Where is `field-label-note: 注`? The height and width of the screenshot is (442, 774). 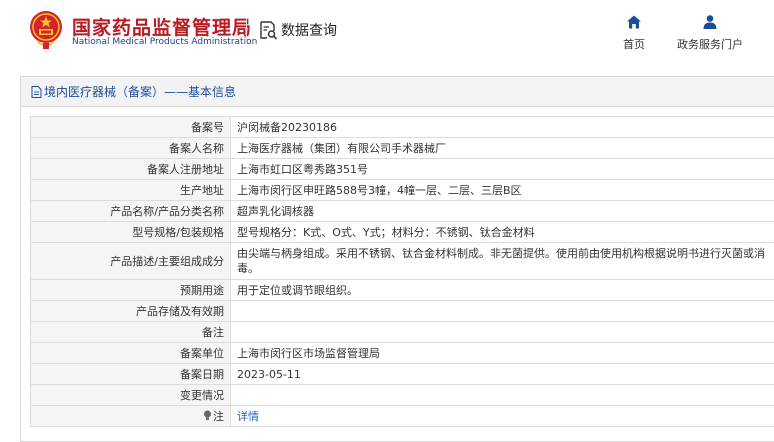 field-label-note: 注 is located at coordinates (130, 416).